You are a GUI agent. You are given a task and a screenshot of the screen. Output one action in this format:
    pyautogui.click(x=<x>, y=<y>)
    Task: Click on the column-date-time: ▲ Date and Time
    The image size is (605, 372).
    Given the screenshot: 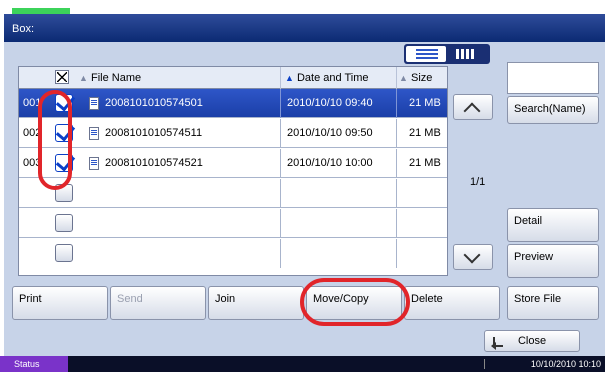 What is the action you would take?
    pyautogui.click(x=339, y=78)
    